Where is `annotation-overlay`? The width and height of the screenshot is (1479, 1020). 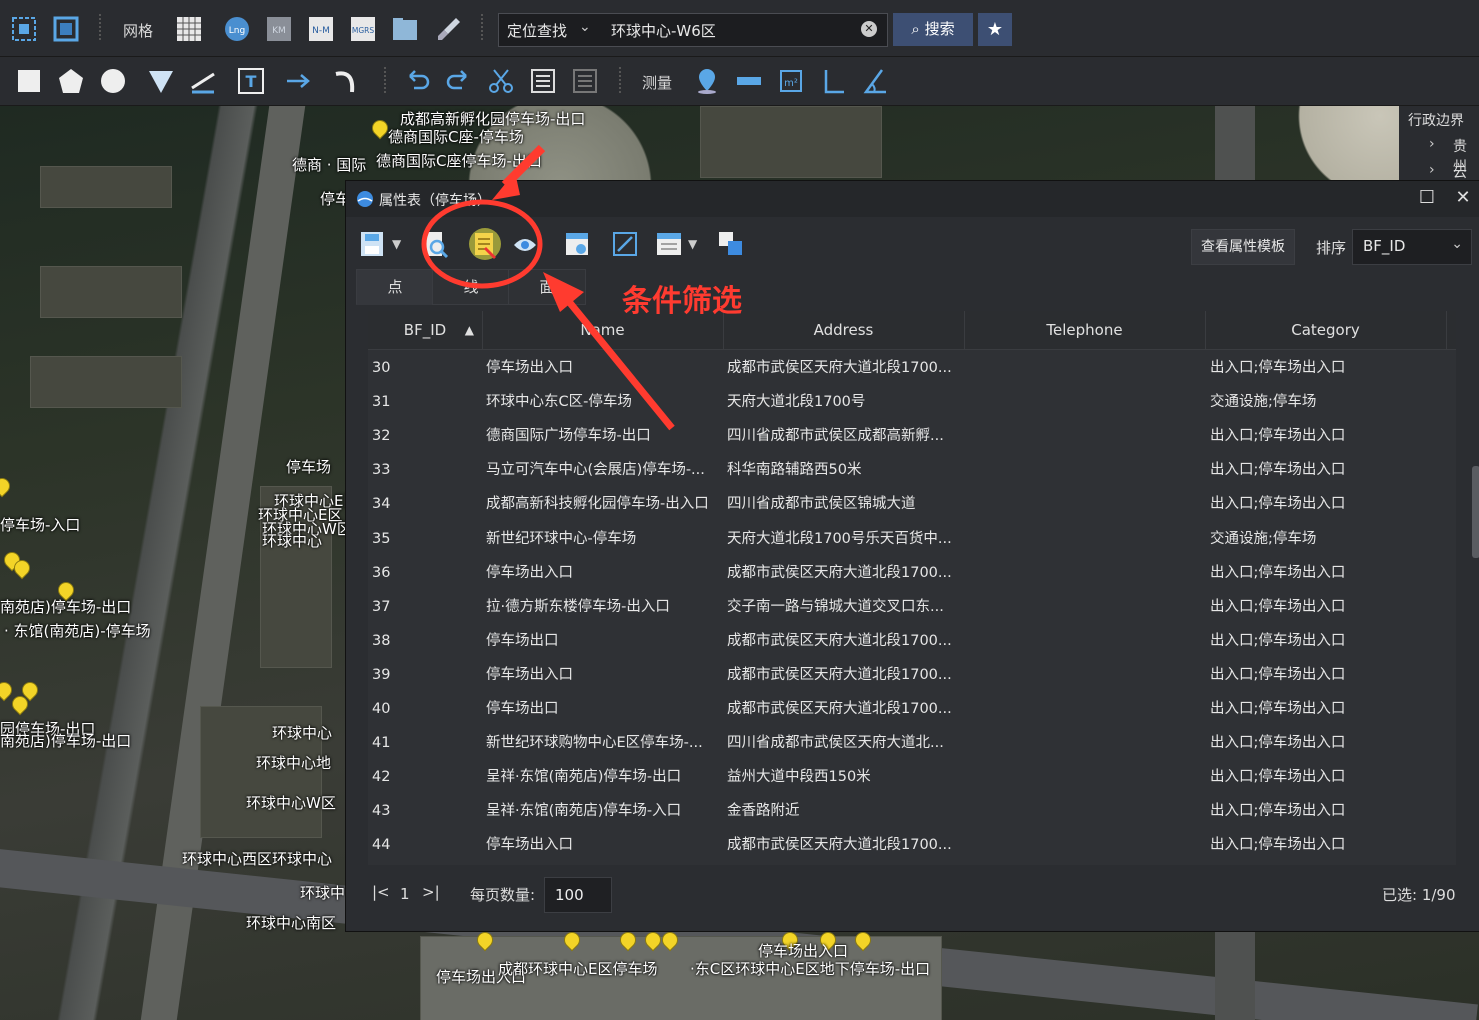
annotation-overlay is located at coordinates (548, 287).